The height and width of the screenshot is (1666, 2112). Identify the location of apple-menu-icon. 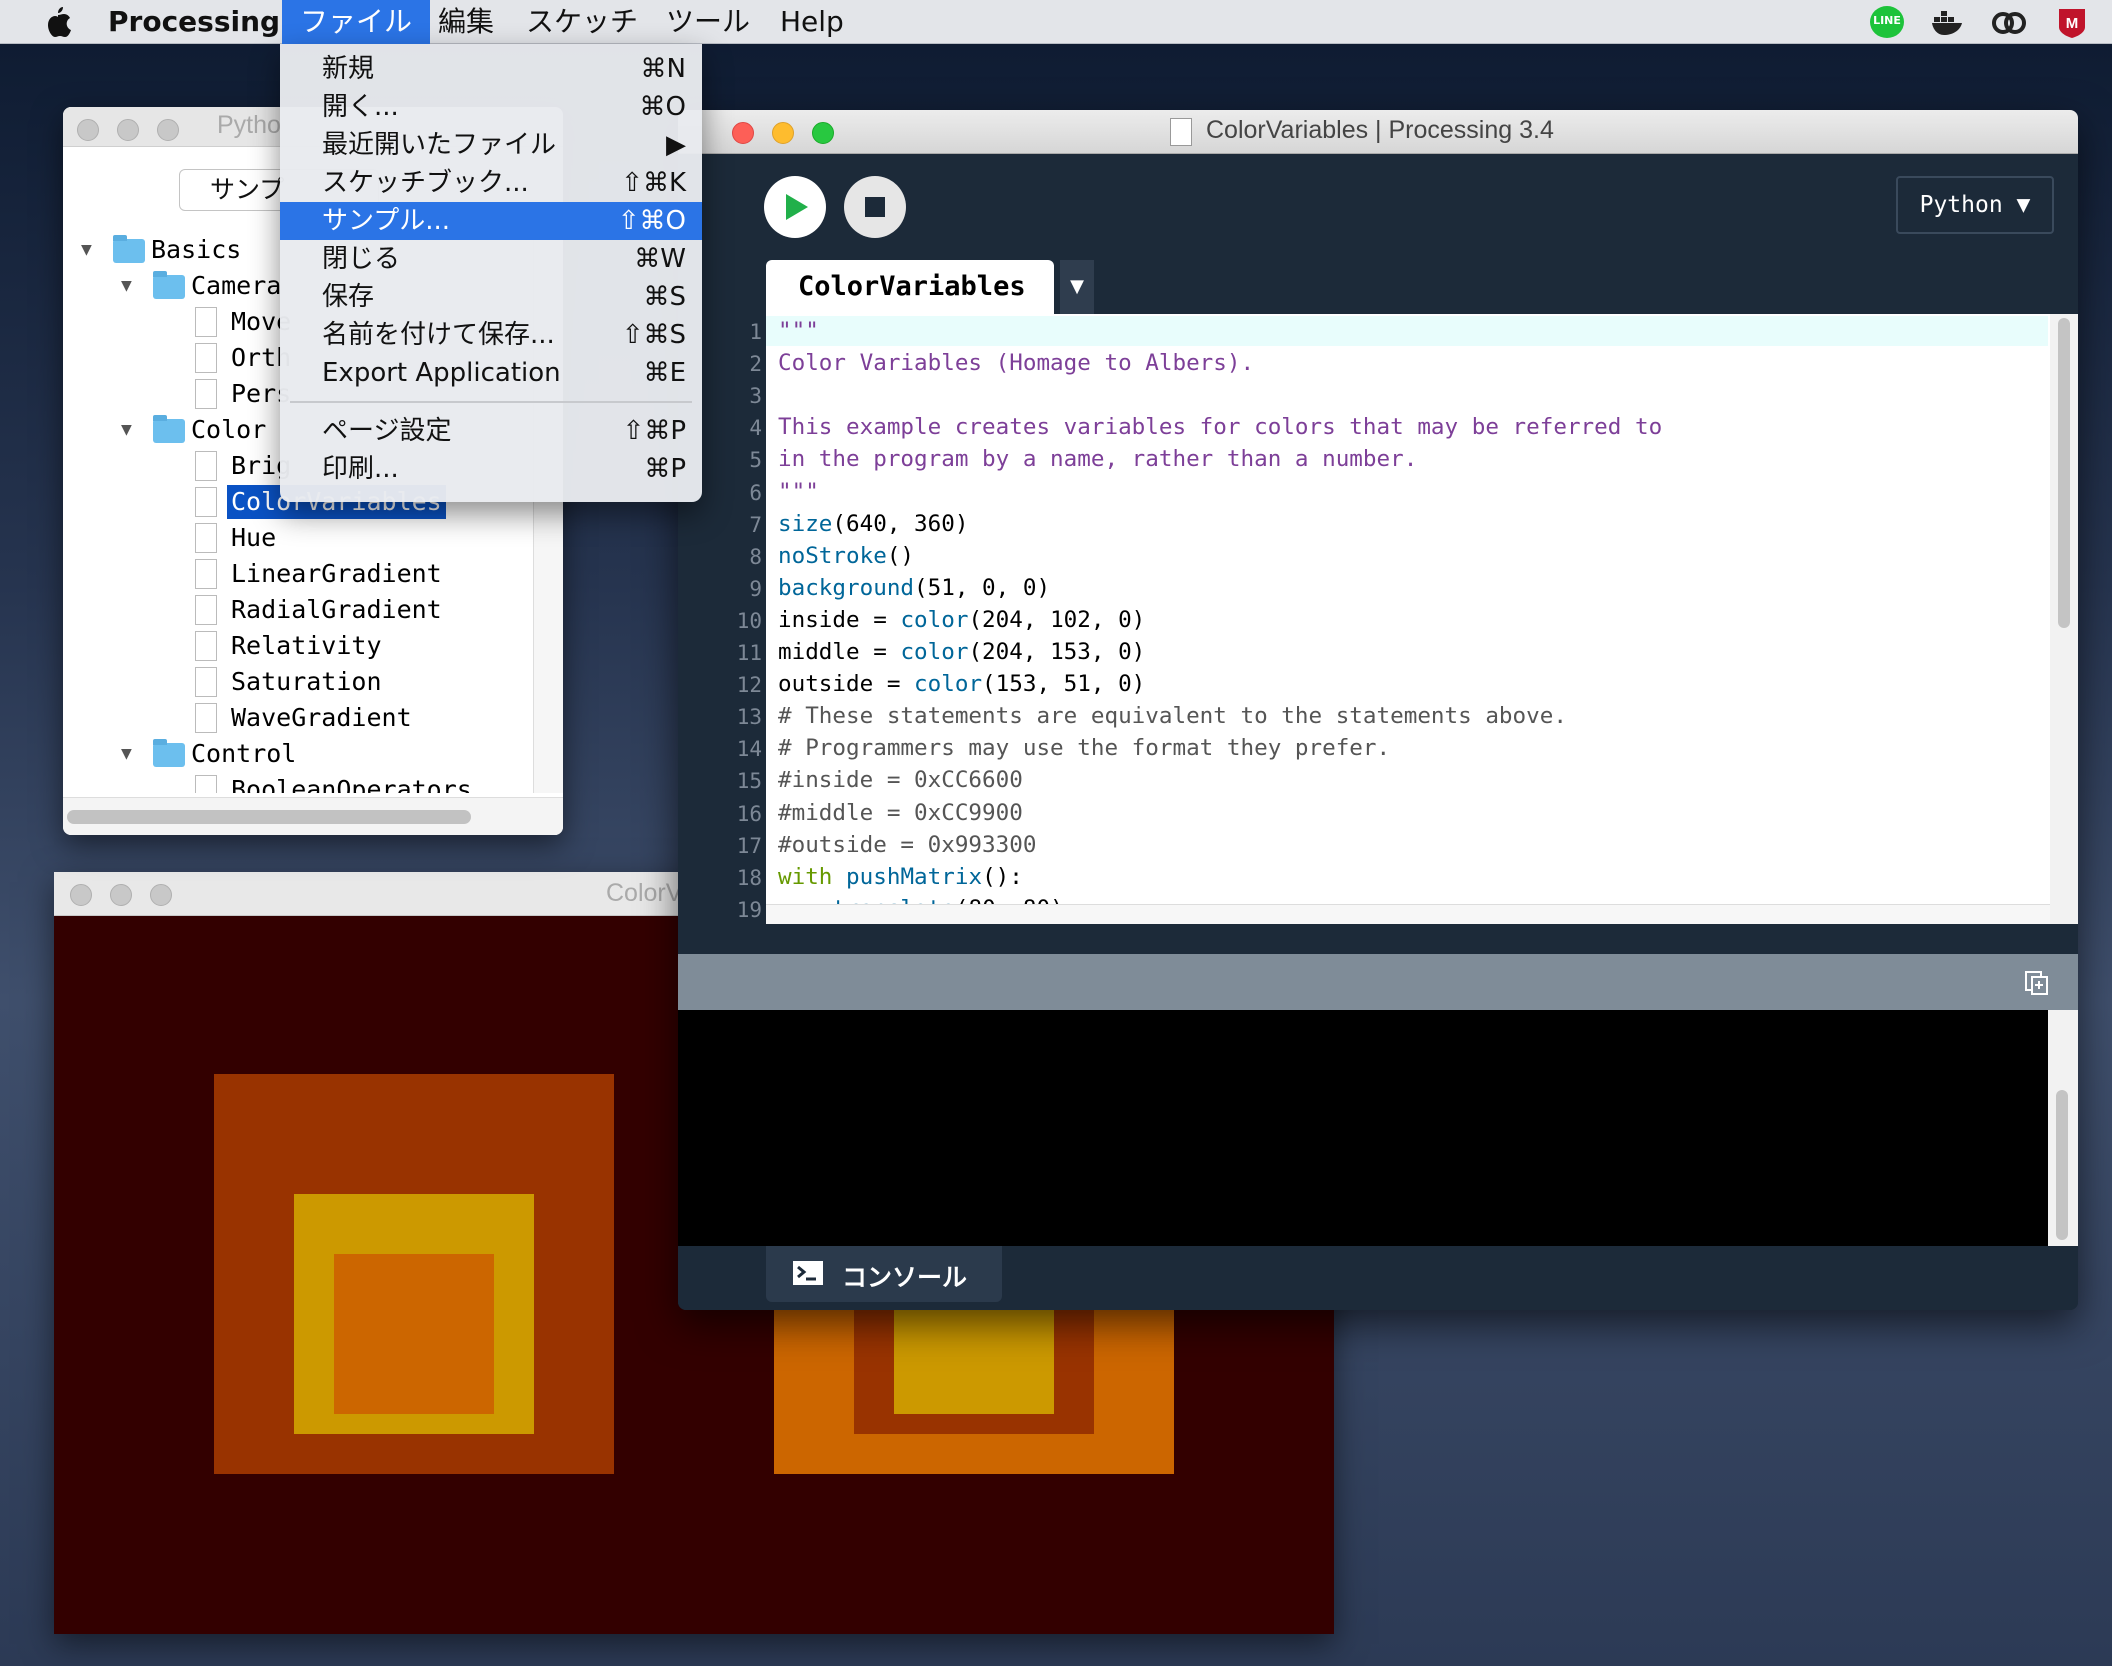
(58, 22).